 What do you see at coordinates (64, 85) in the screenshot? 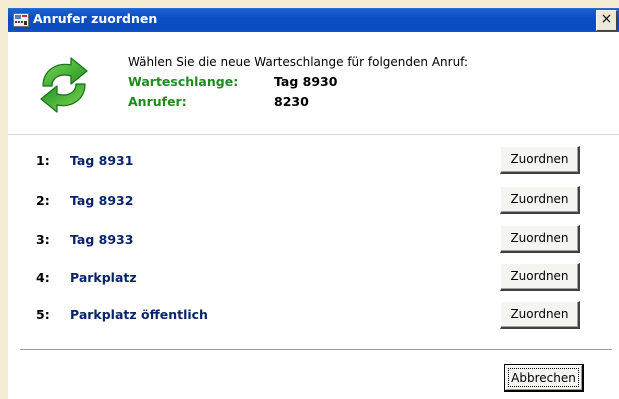
I see `transfer-arrows-icon` at bounding box center [64, 85].